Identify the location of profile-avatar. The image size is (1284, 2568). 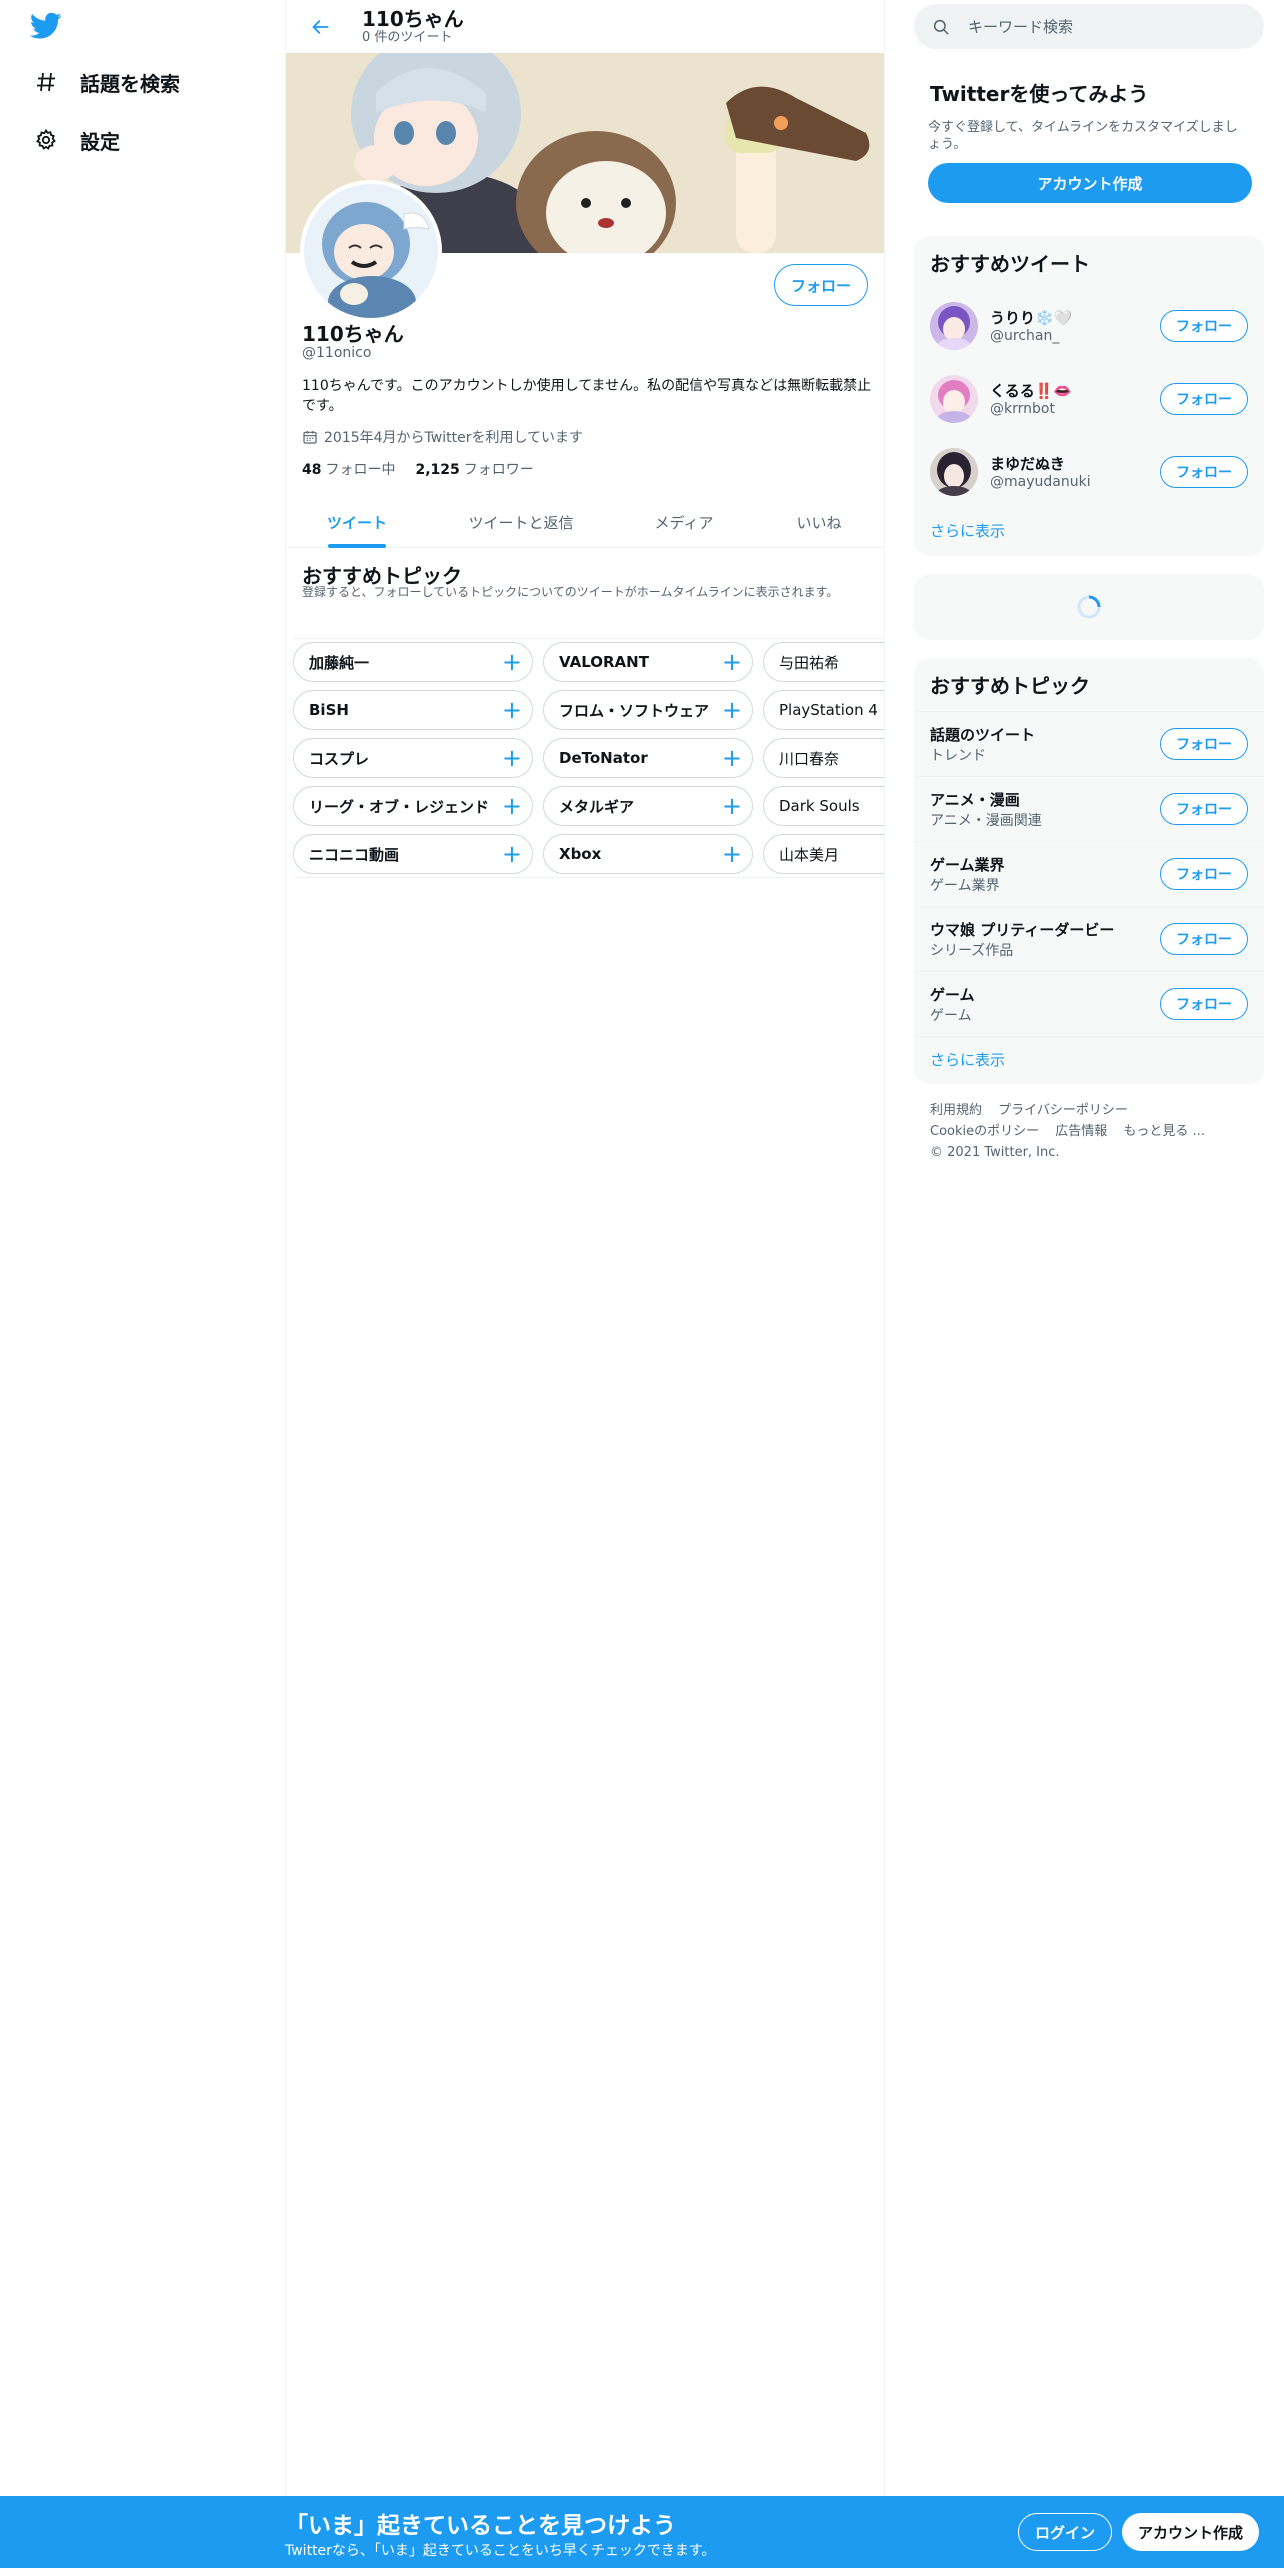
(371, 251).